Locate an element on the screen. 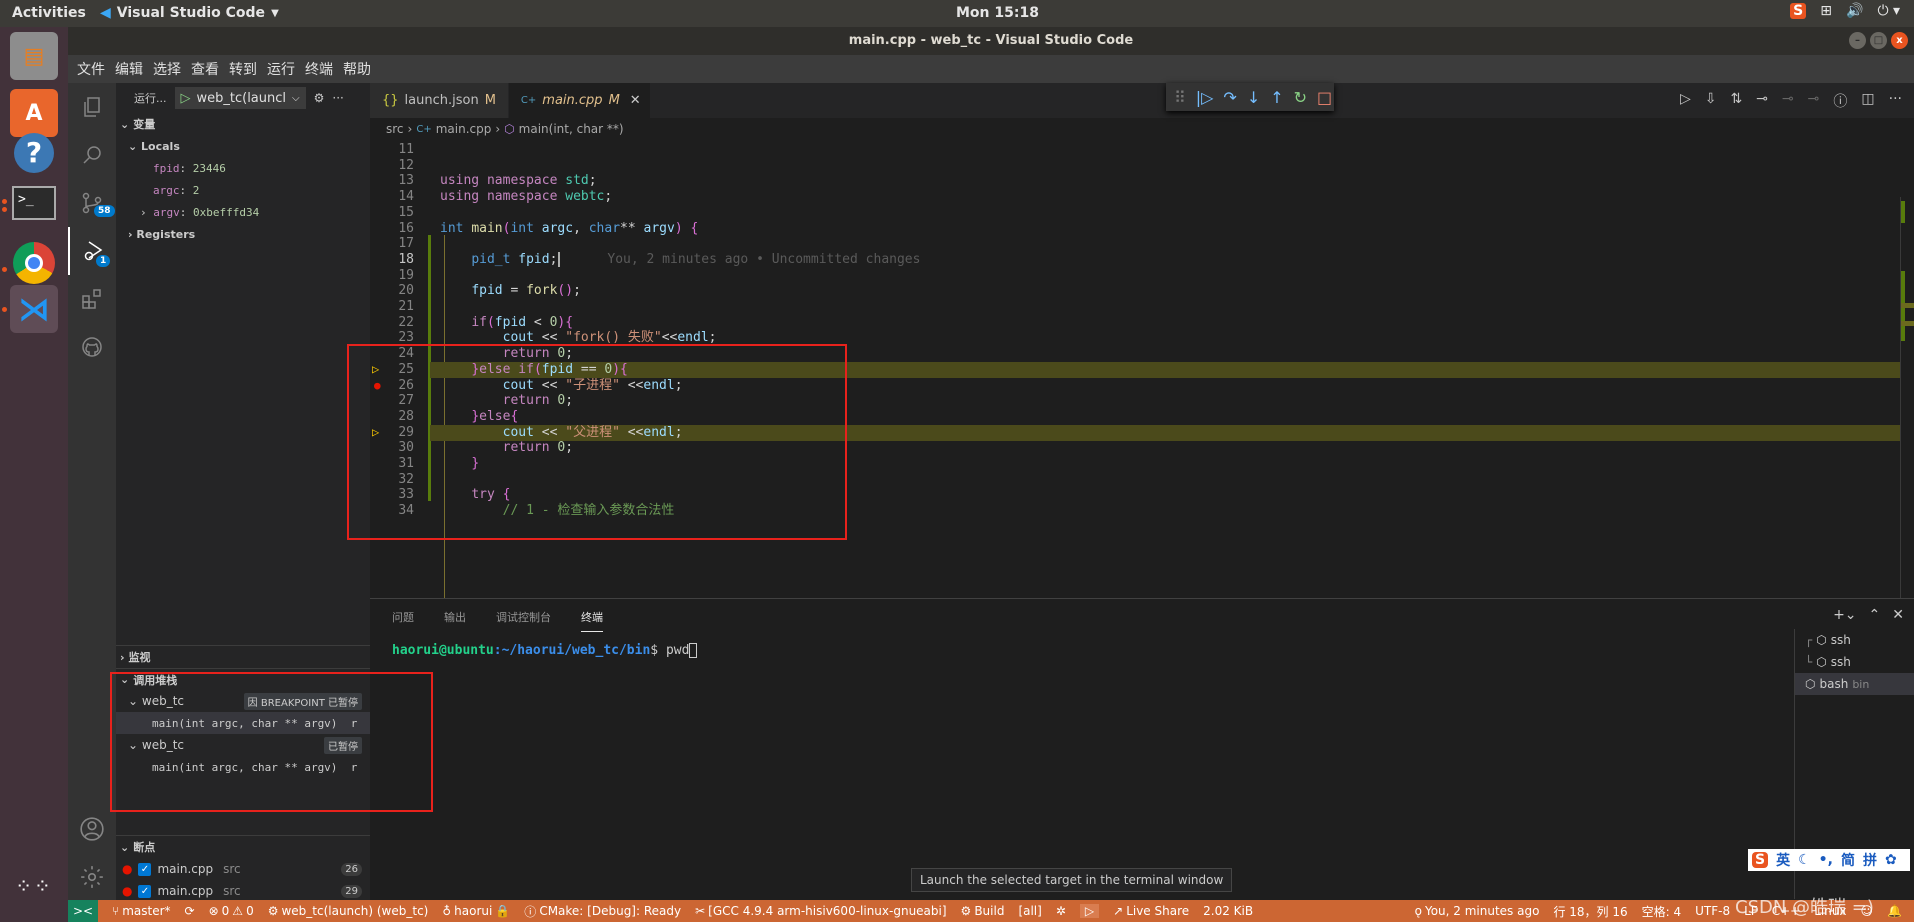 This screenshot has height=922, width=1914. tab-terminal: 终端 is located at coordinates (592, 620).